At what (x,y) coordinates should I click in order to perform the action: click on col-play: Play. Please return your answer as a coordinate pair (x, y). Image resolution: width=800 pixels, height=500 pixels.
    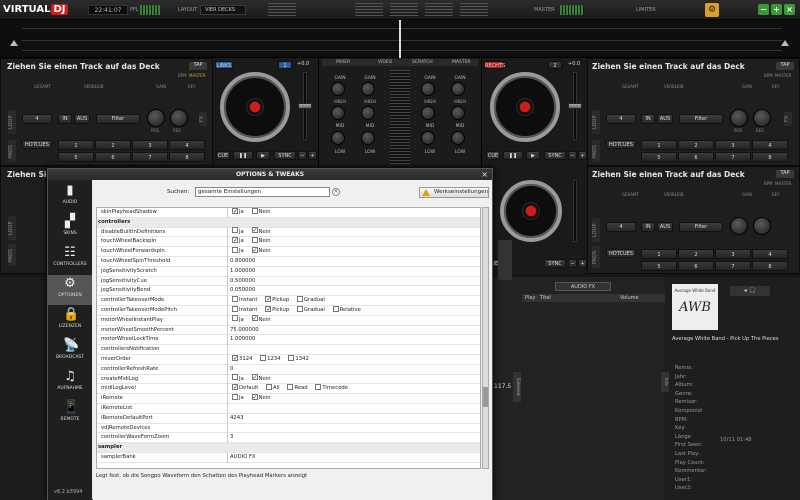
    Looking at the image, I should click on (530, 298).